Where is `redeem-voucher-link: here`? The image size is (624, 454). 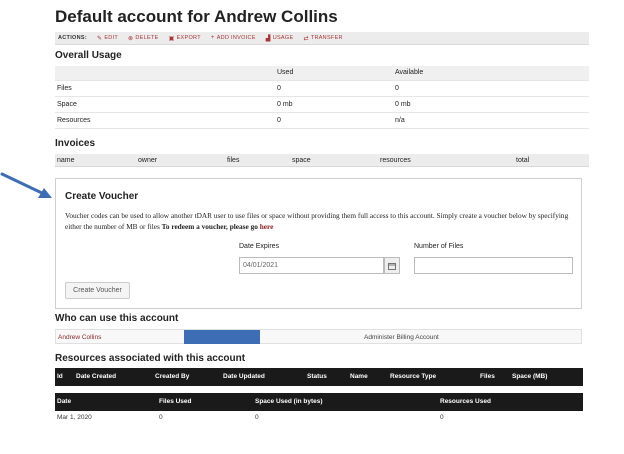 redeem-voucher-link: here is located at coordinates (267, 226).